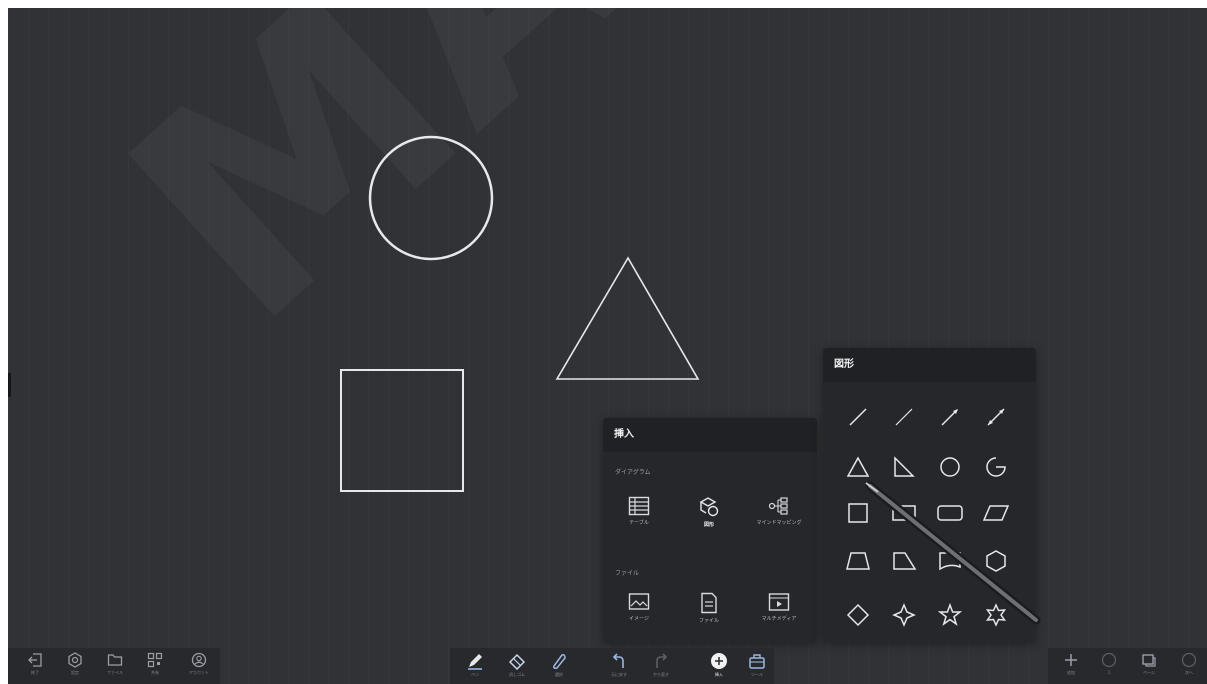 The width and height of the screenshot is (1207, 684). I want to click on page-counter-icon, so click(1109, 660).